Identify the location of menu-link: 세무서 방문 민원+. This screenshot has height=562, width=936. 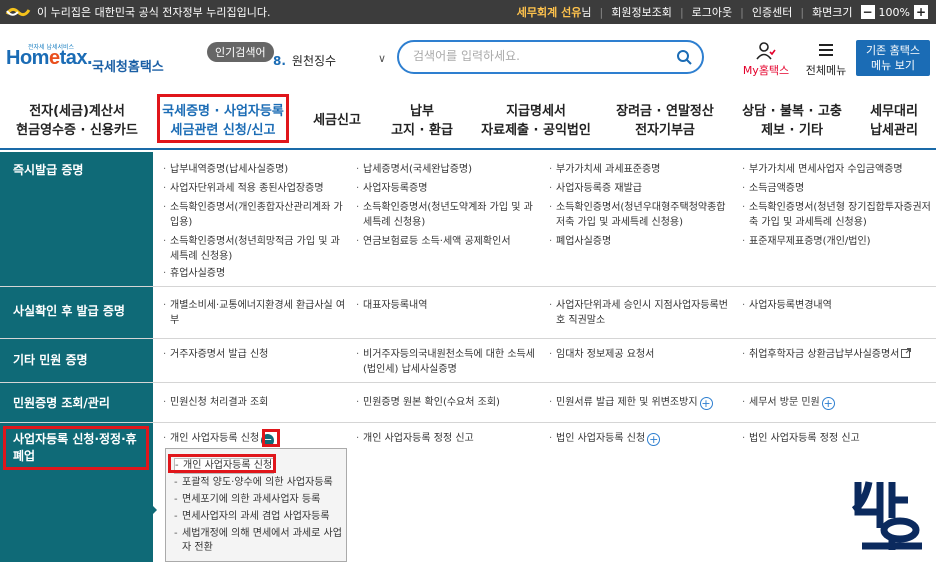
(836, 402).